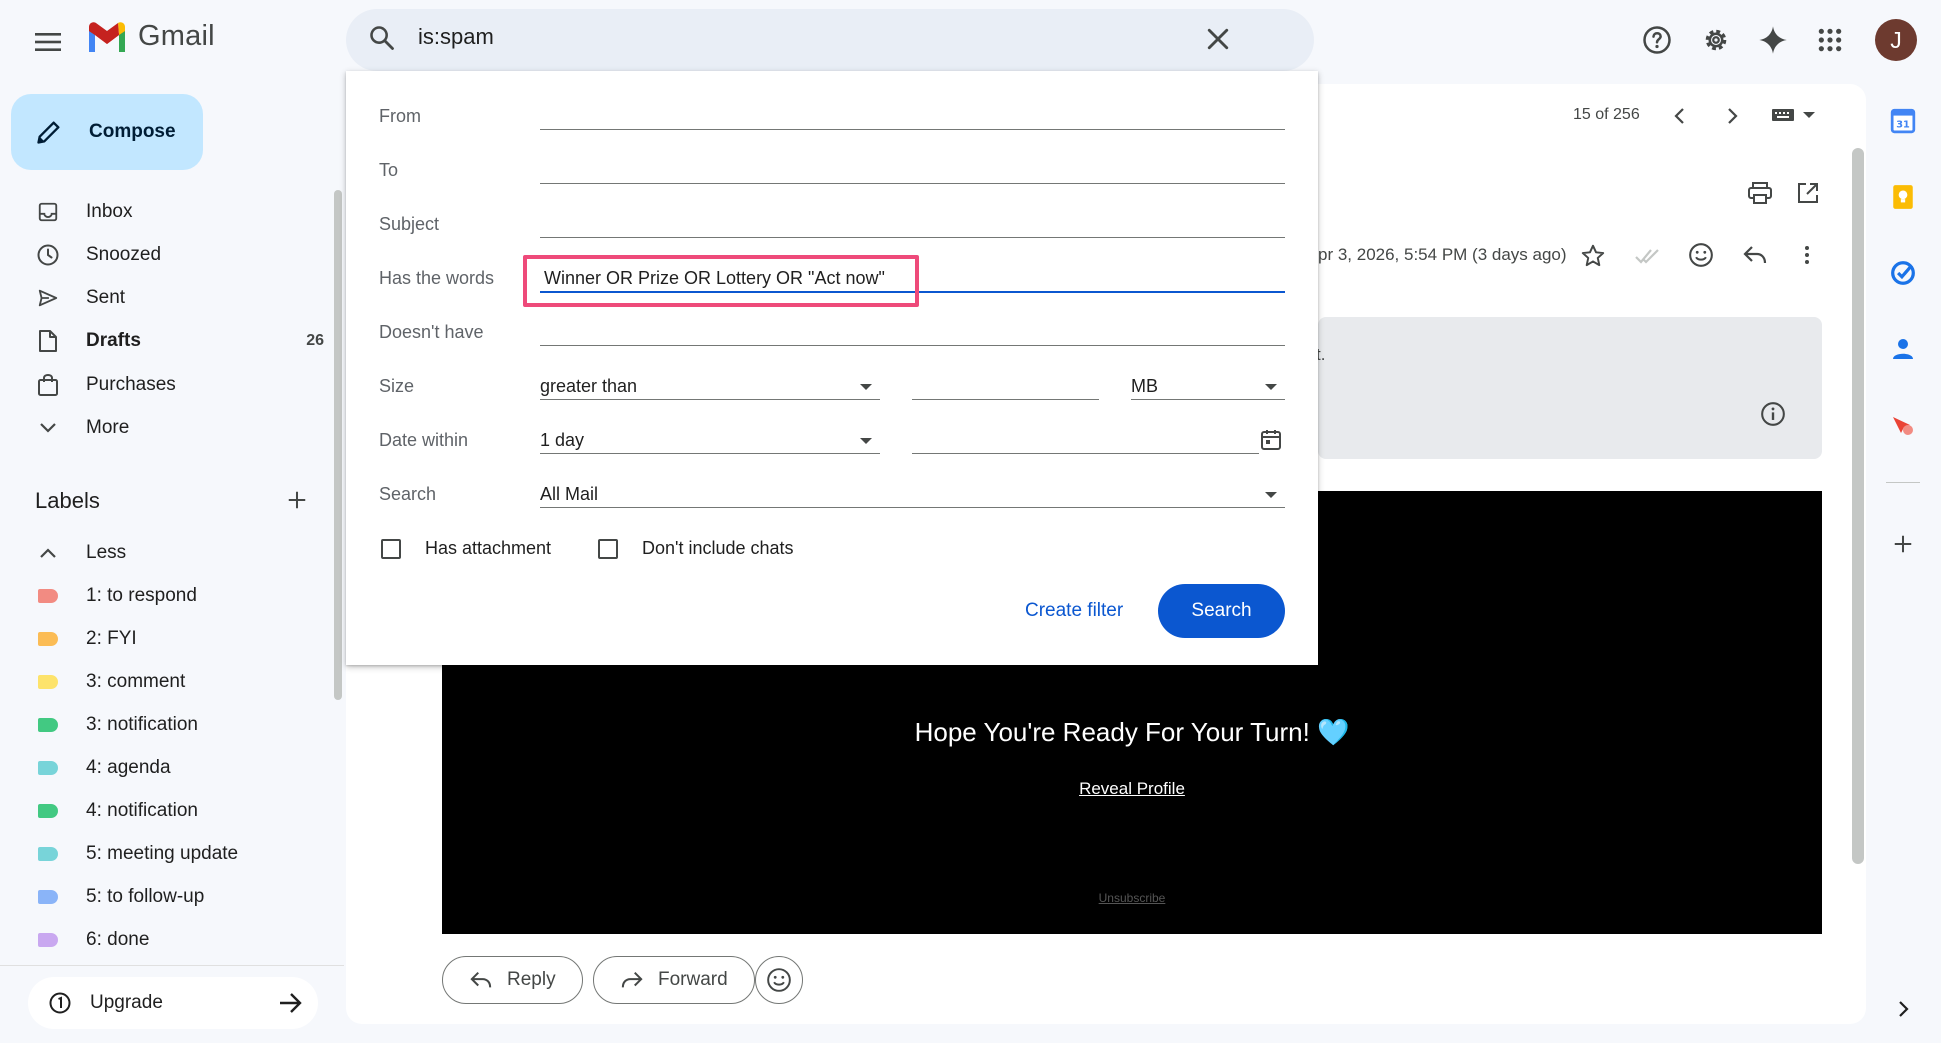 This screenshot has width=1941, height=1043. I want to click on to-label: To, so click(389, 170).